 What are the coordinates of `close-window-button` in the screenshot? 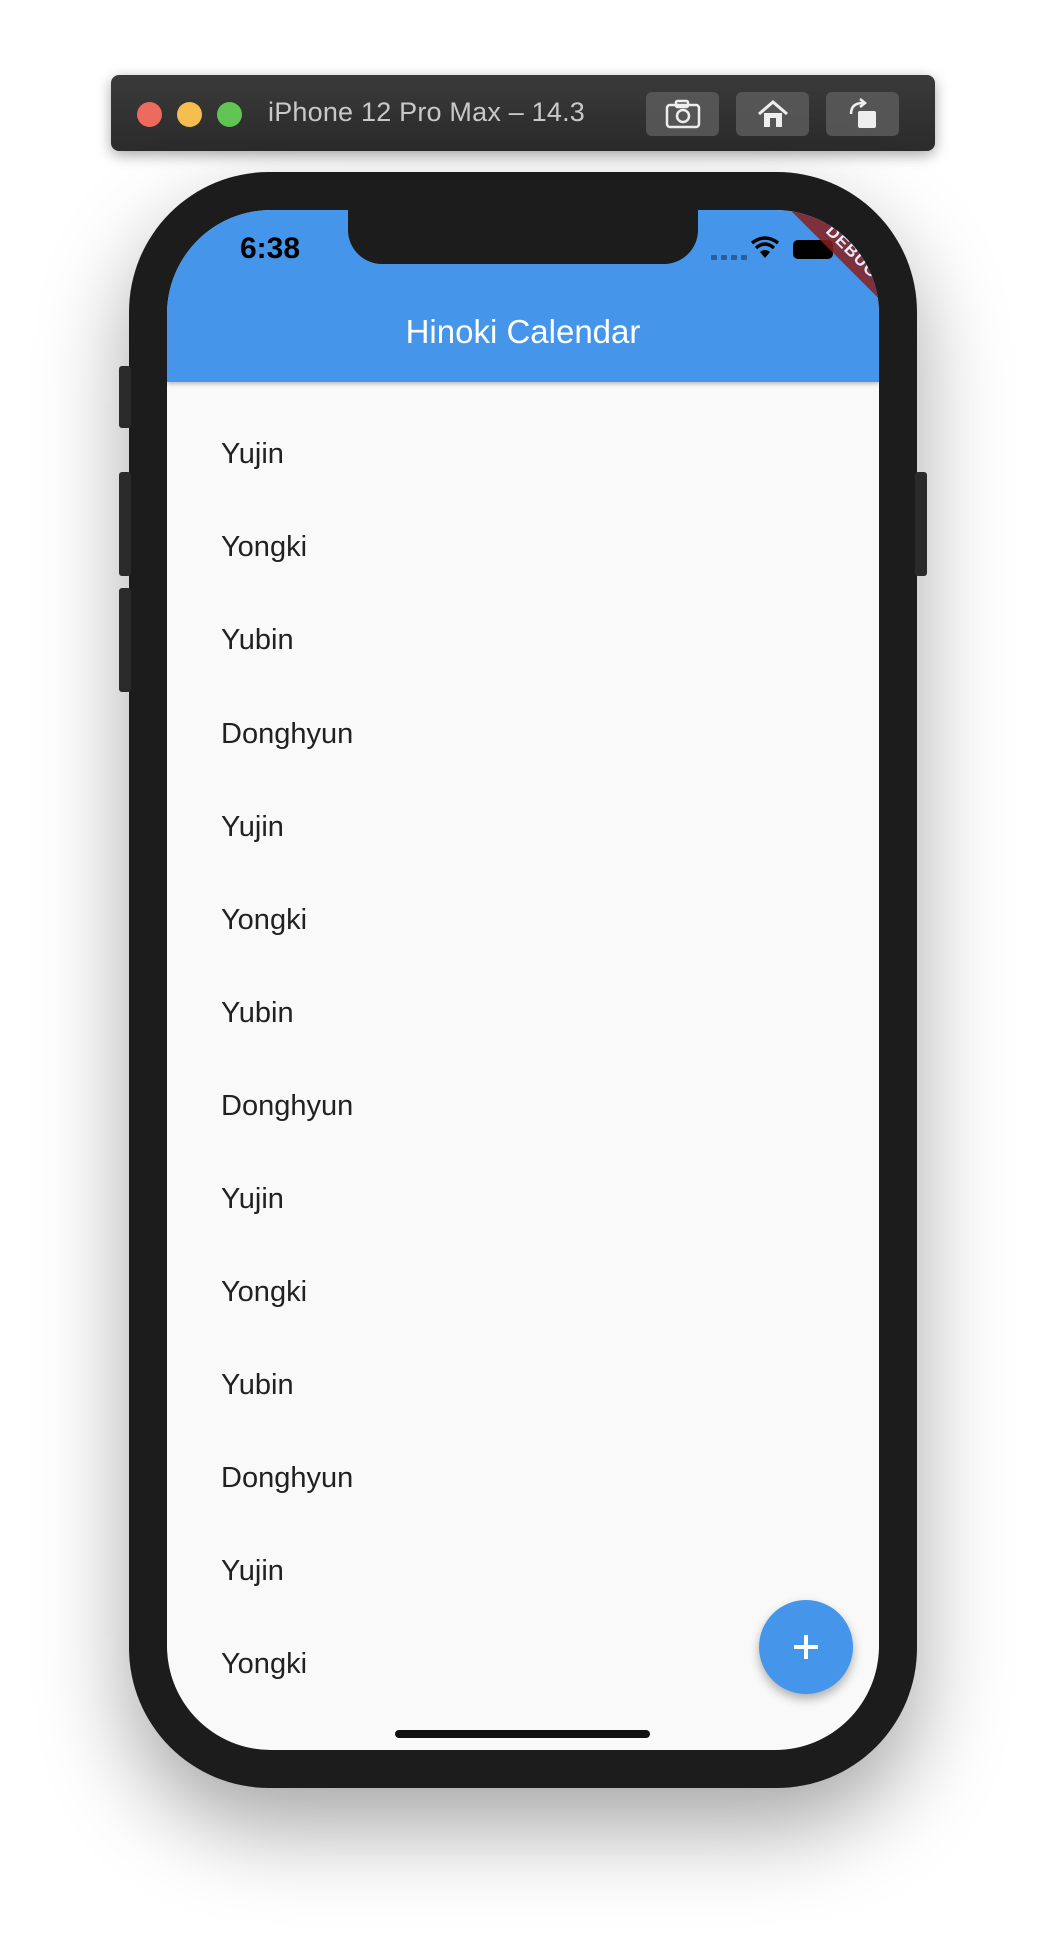 It's located at (149, 114).